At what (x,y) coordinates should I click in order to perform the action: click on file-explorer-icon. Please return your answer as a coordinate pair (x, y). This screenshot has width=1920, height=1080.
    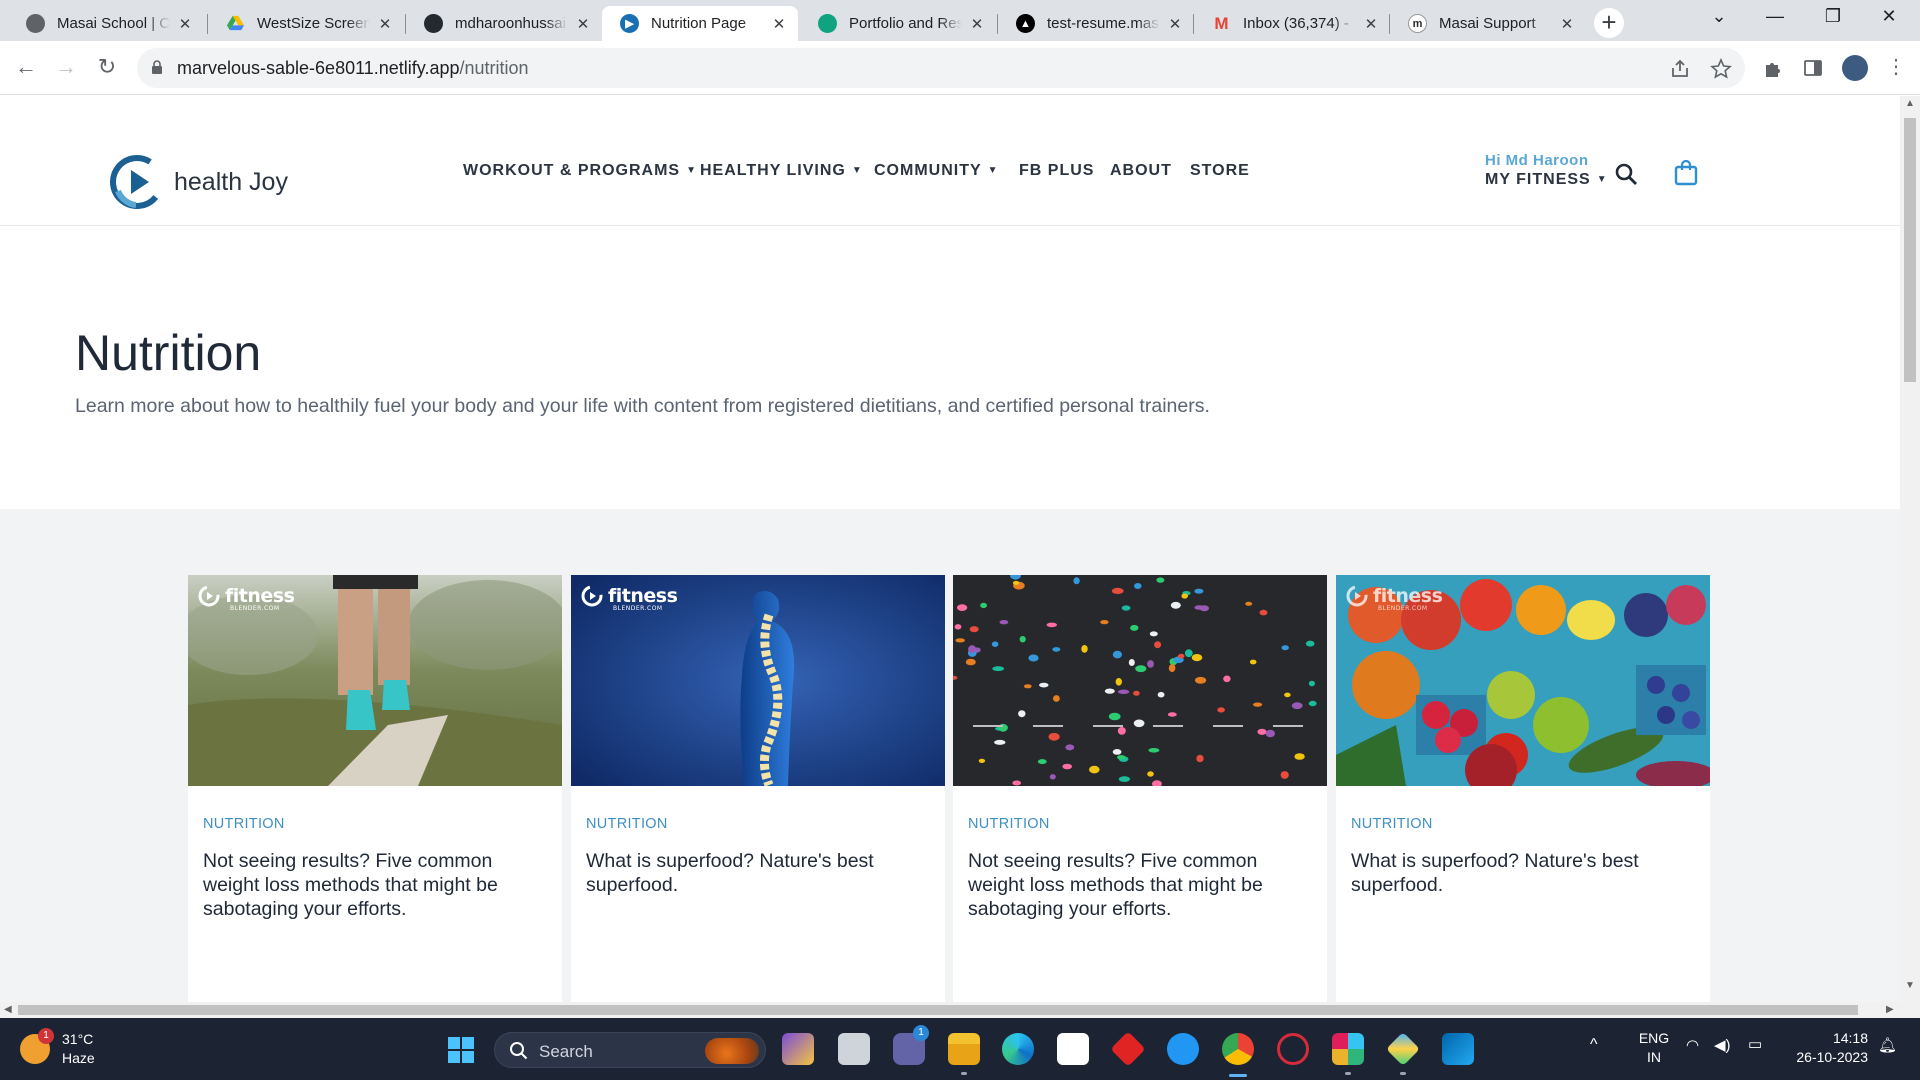
    Looking at the image, I should click on (964, 1049).